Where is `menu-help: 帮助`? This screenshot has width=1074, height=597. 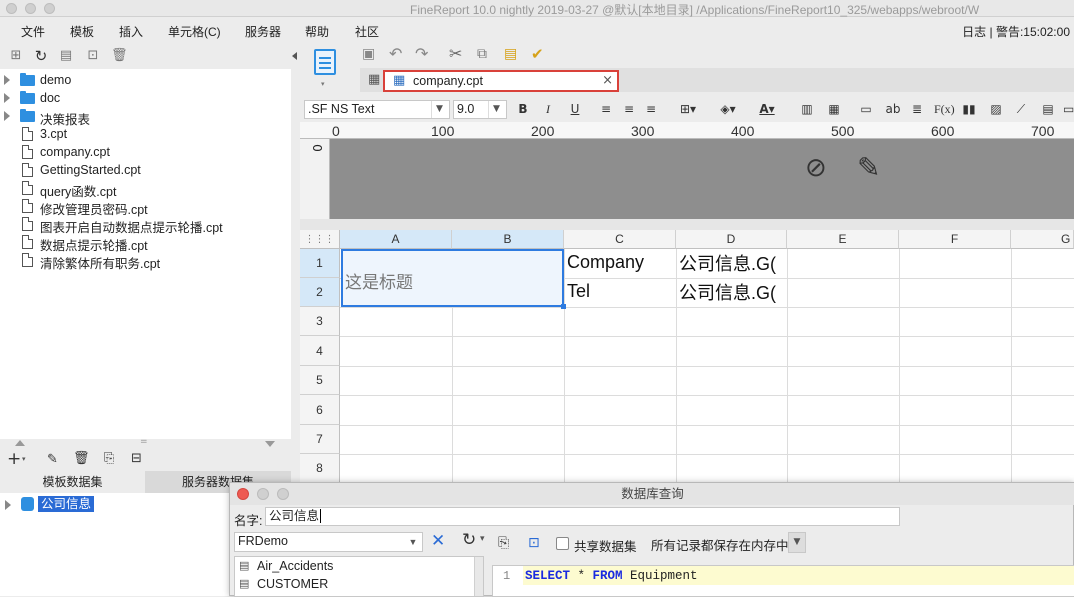
menu-help: 帮助 is located at coordinates (317, 31).